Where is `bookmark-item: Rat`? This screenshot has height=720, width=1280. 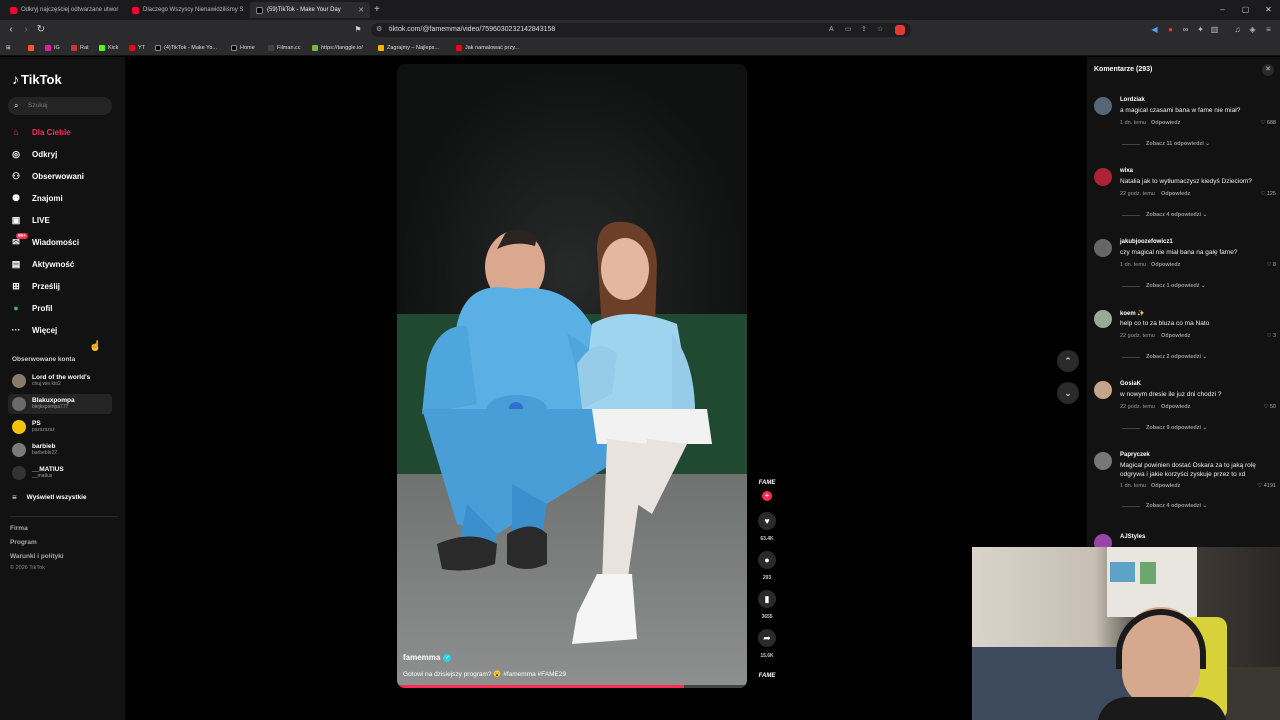 bookmark-item: Rat is located at coordinates (80, 48).